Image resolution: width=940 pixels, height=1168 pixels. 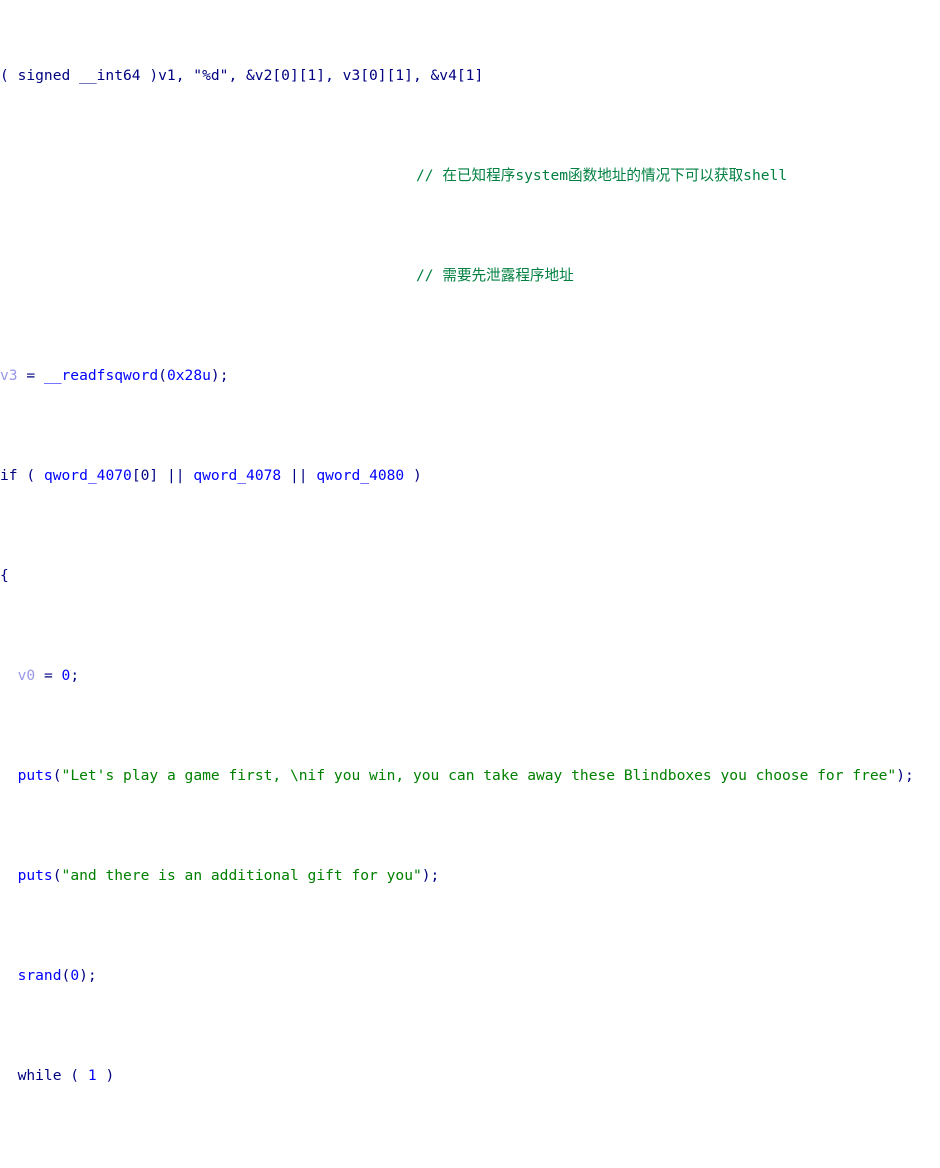 I want to click on code-line-while: while ( 1 ), so click(x=457, y=1076).